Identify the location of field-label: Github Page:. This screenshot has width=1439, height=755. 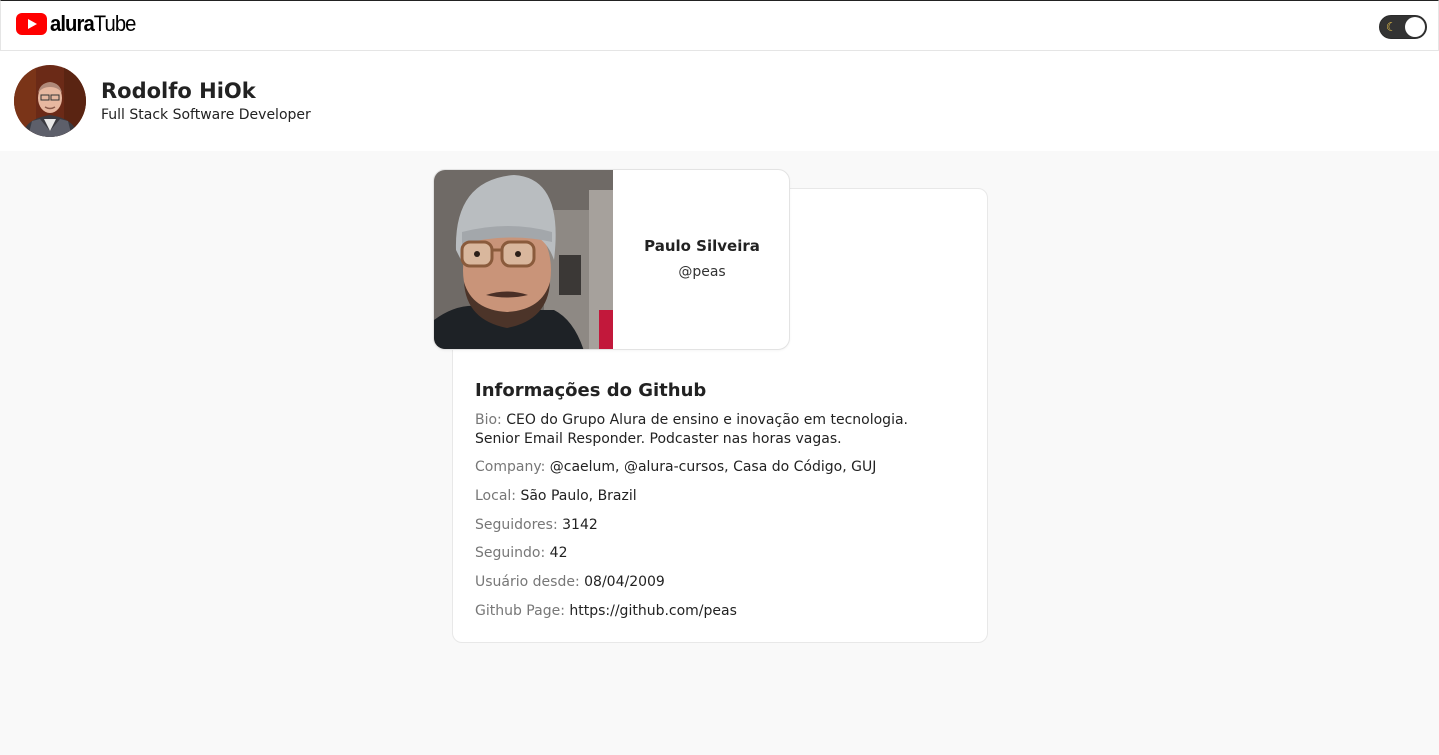
(520, 611).